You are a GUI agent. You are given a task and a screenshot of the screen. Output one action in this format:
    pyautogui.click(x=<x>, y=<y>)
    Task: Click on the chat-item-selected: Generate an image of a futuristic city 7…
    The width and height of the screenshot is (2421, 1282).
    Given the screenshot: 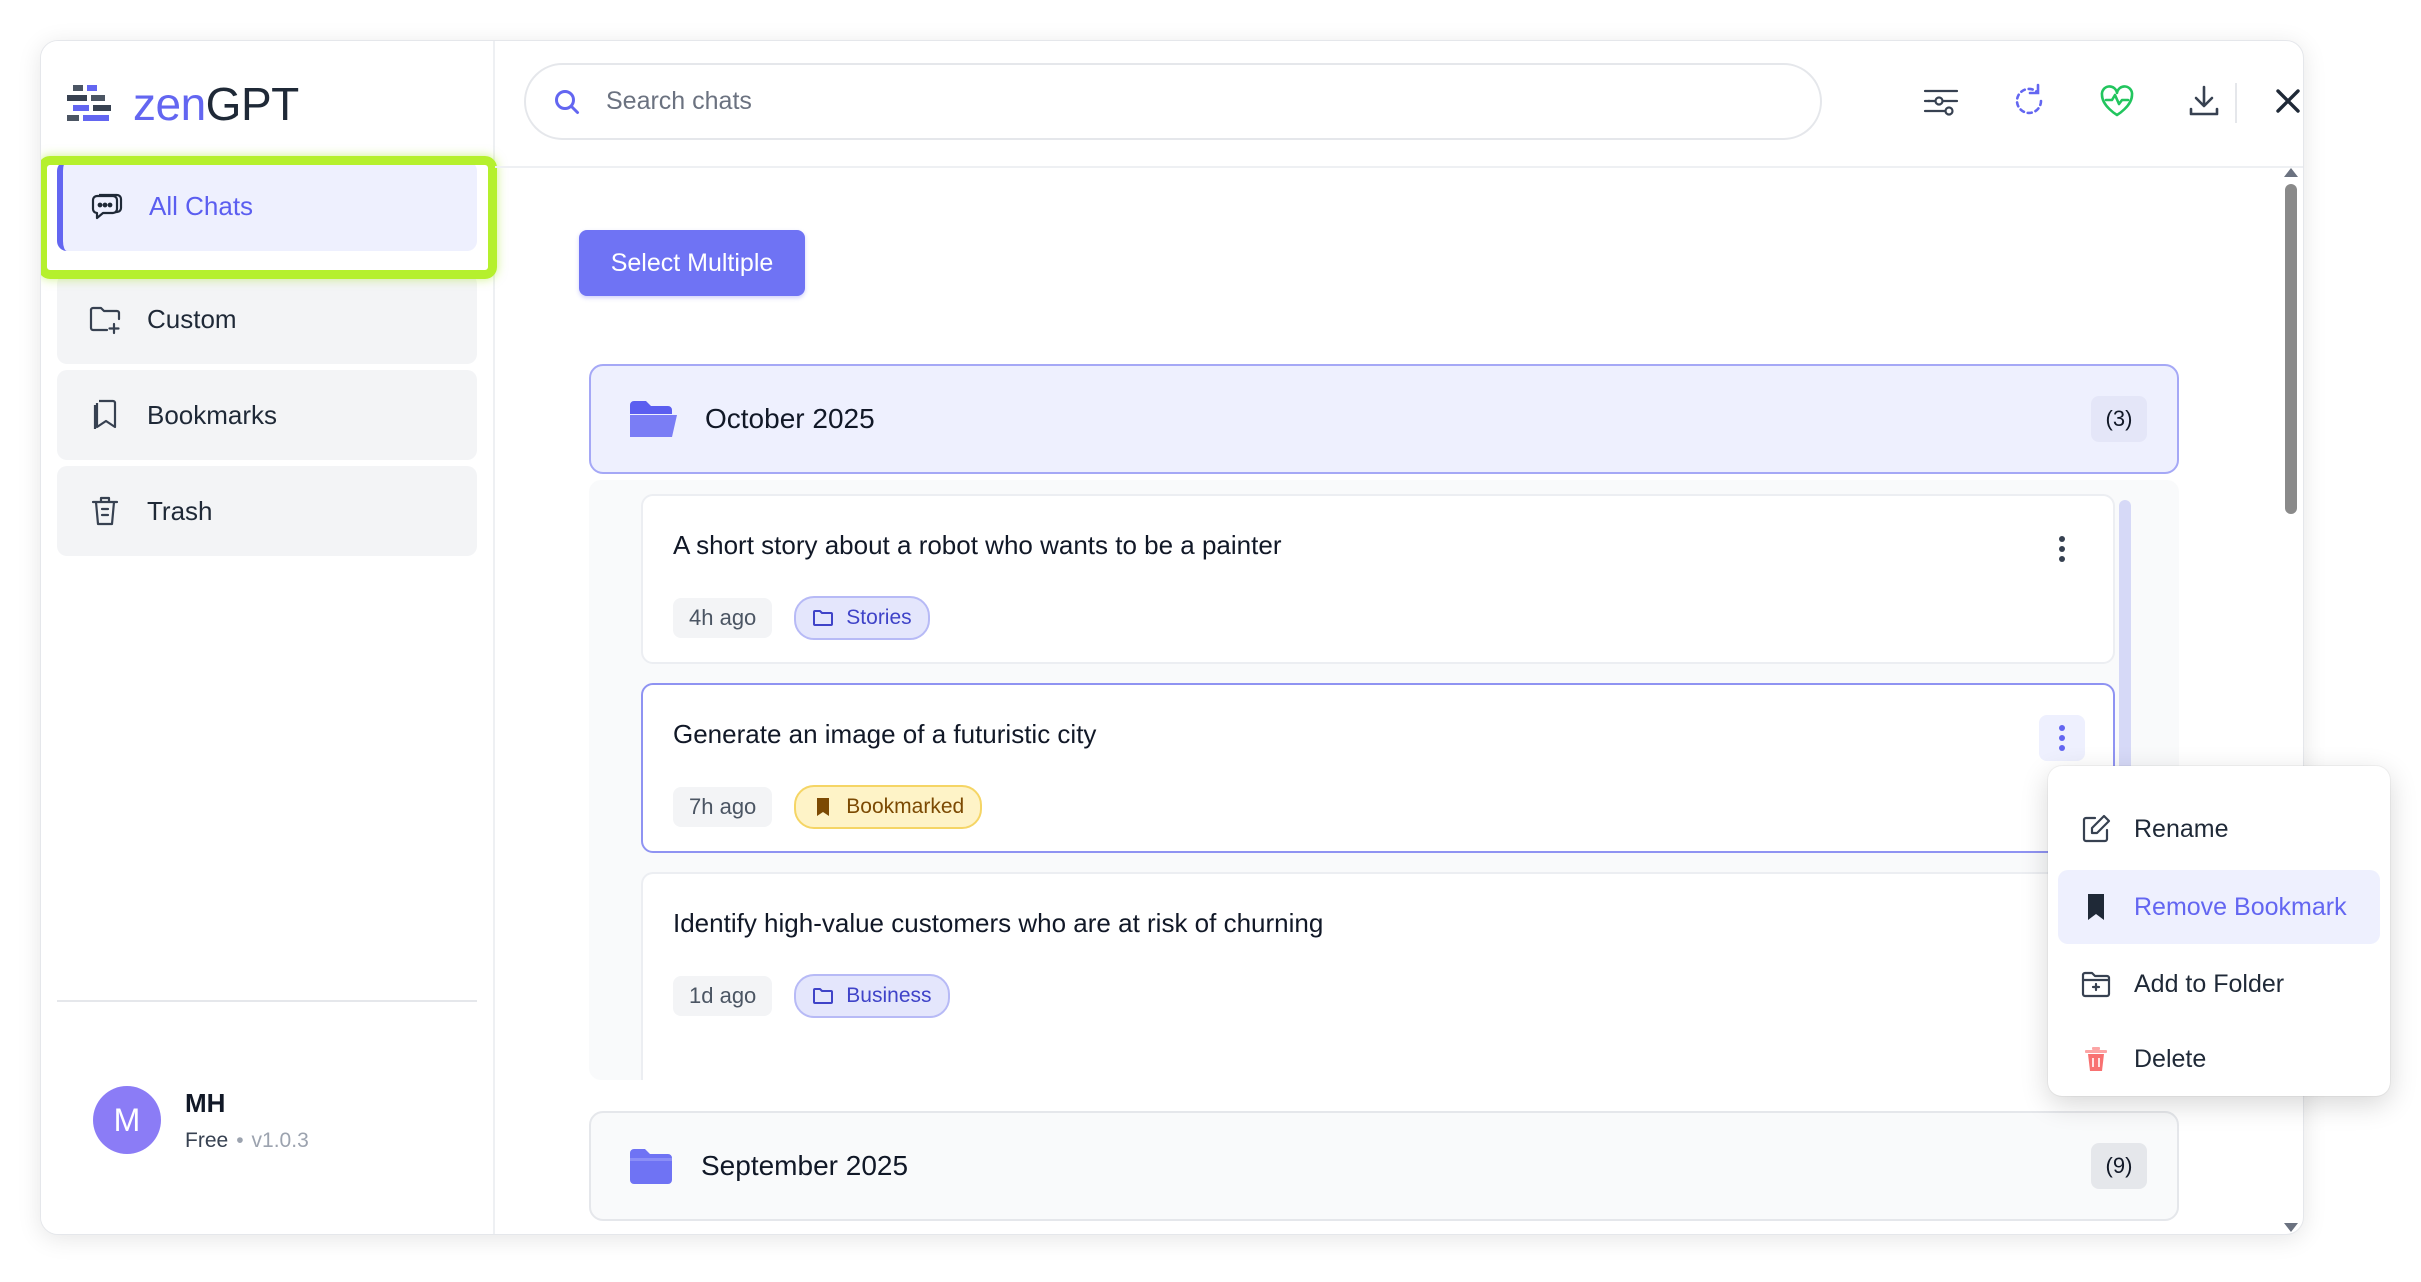 What is the action you would take?
    pyautogui.click(x=1378, y=768)
    